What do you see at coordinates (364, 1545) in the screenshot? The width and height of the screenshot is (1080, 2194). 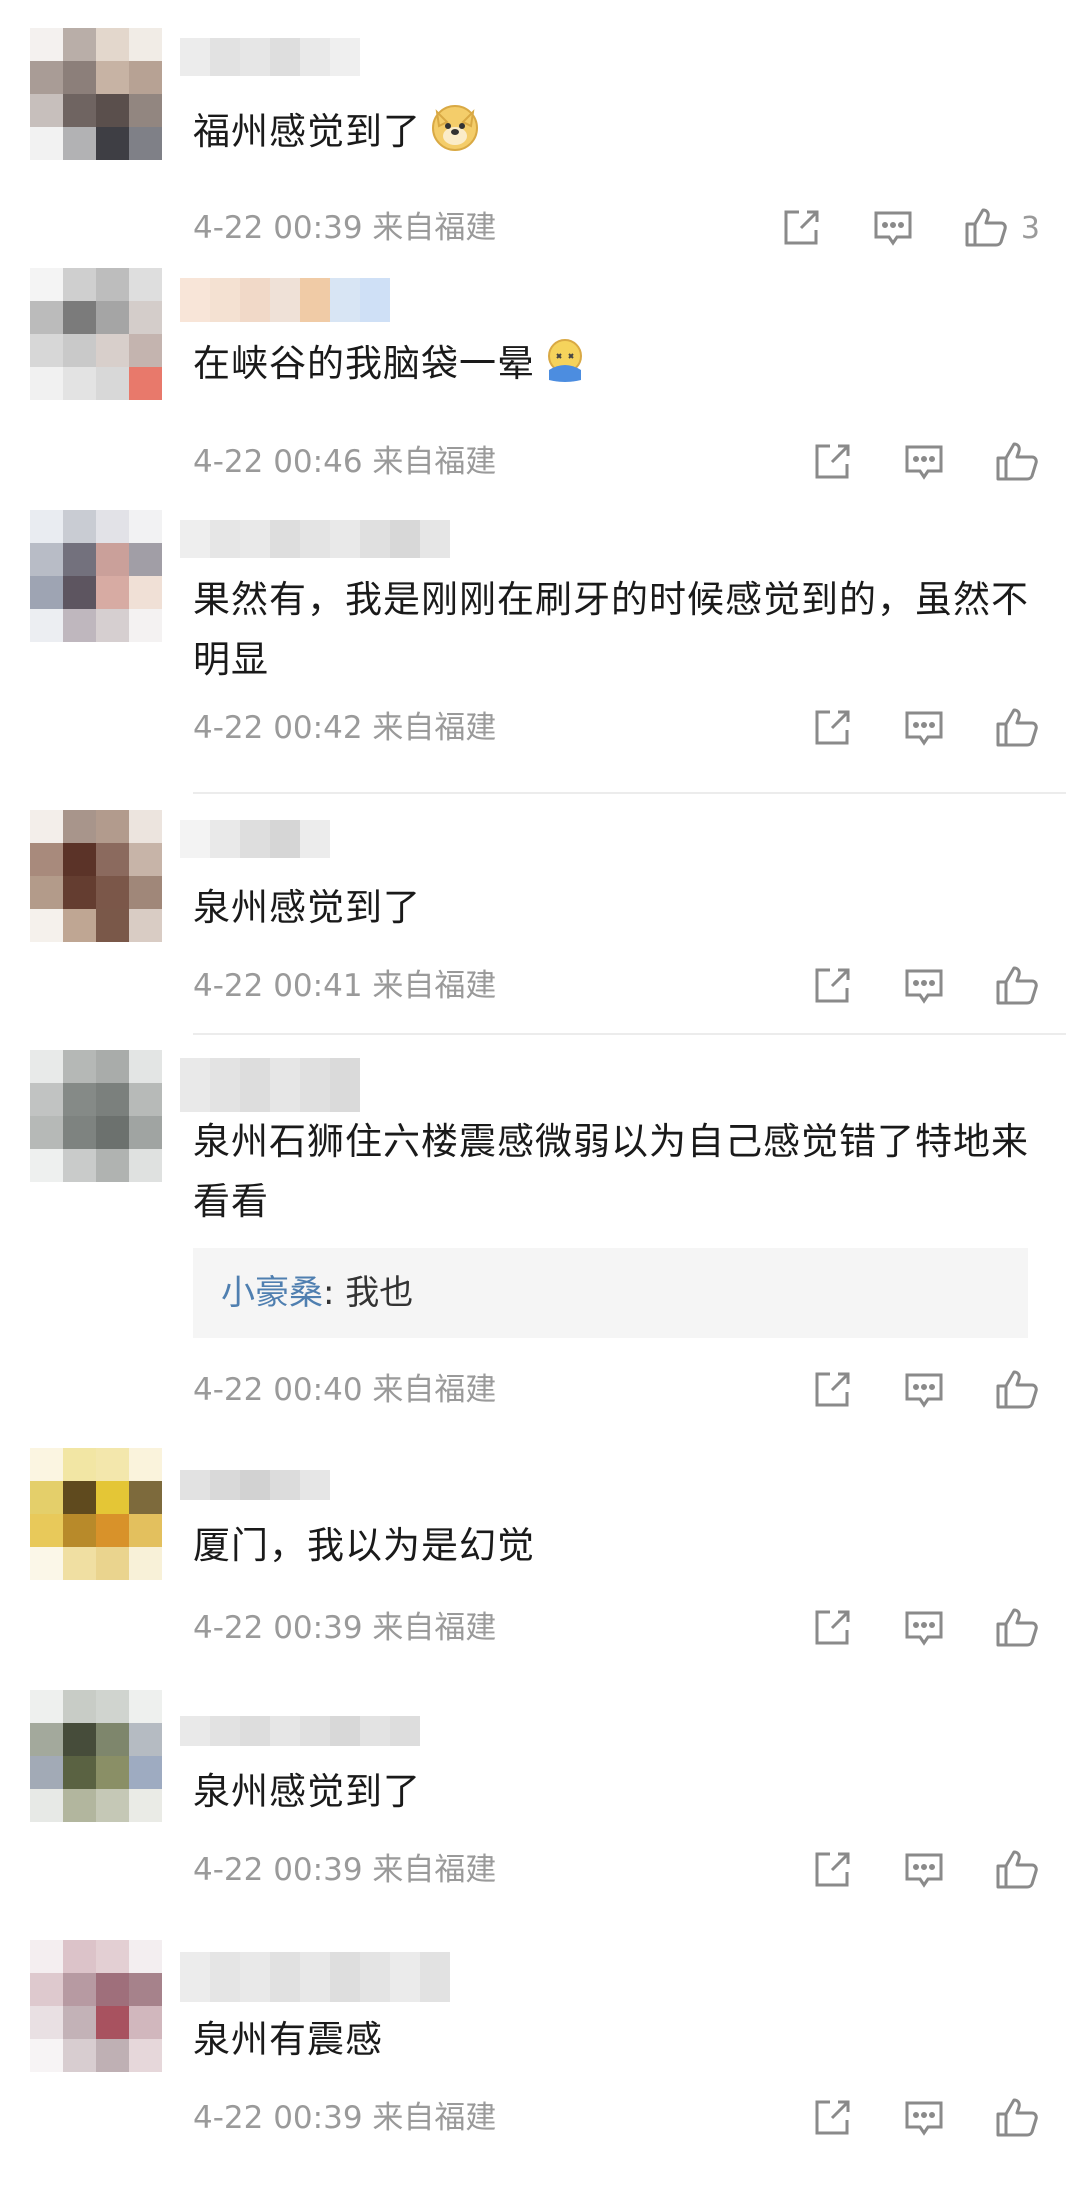 I see `comment-text: 厦门，我以为是幻觉` at bounding box center [364, 1545].